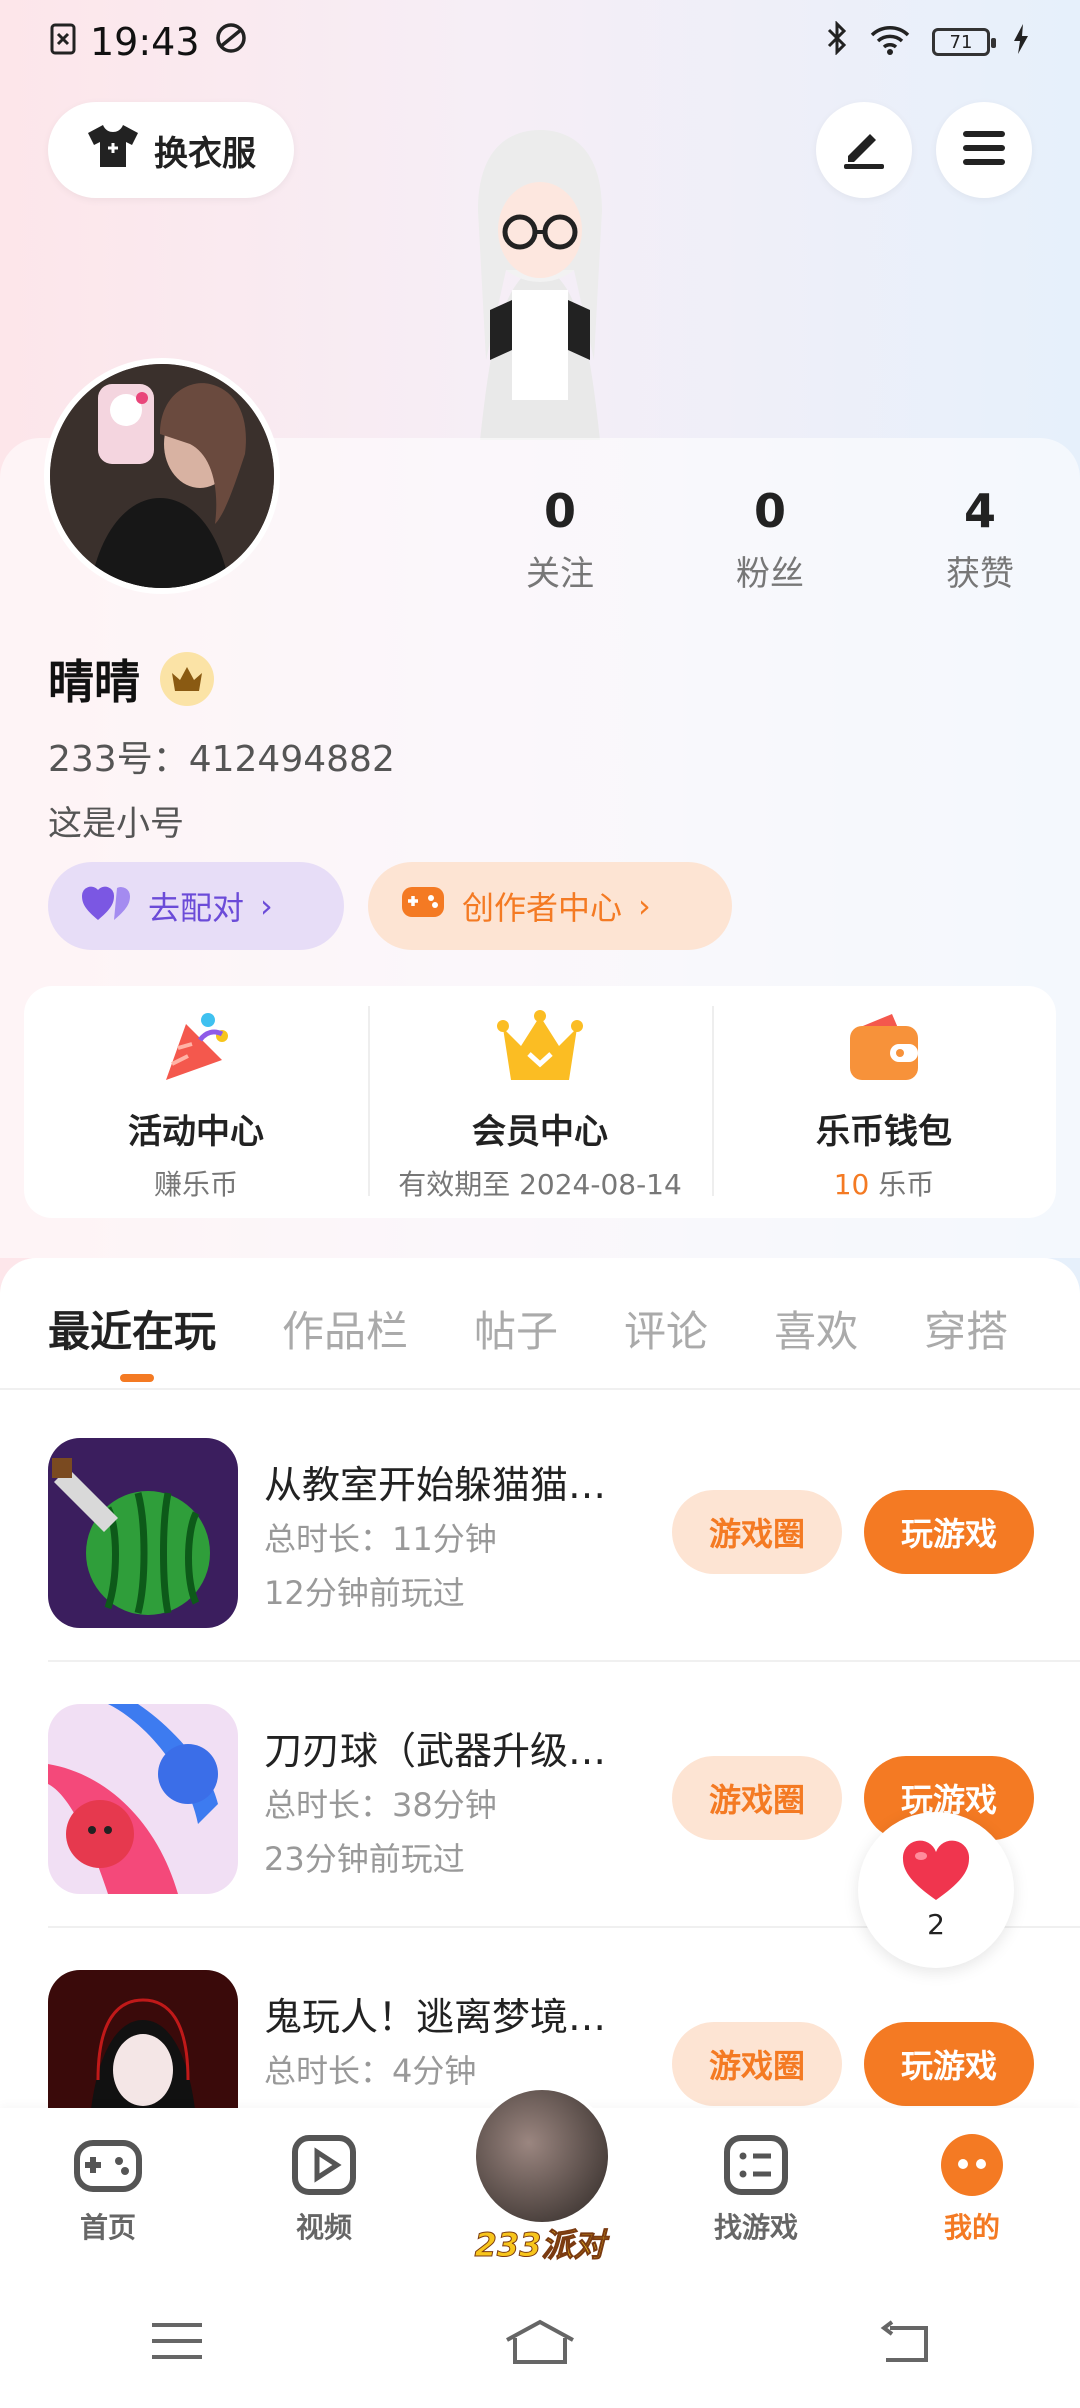  Describe the element at coordinates (370, 2071) in the screenshot. I see `game-duration: 总时长：4分钟` at that location.